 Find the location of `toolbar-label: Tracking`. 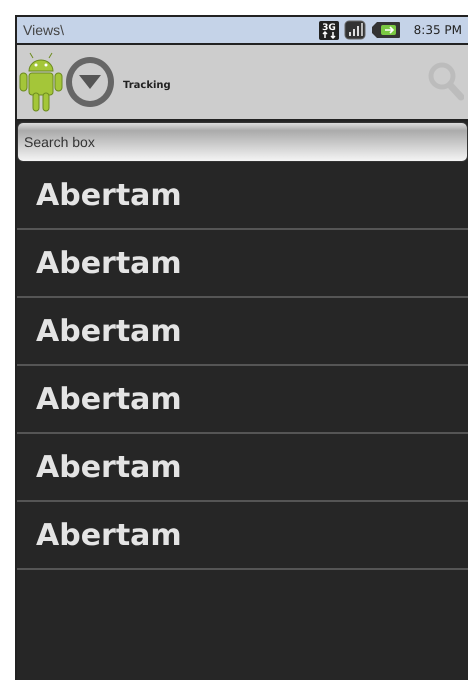

toolbar-label: Tracking is located at coordinates (147, 85).